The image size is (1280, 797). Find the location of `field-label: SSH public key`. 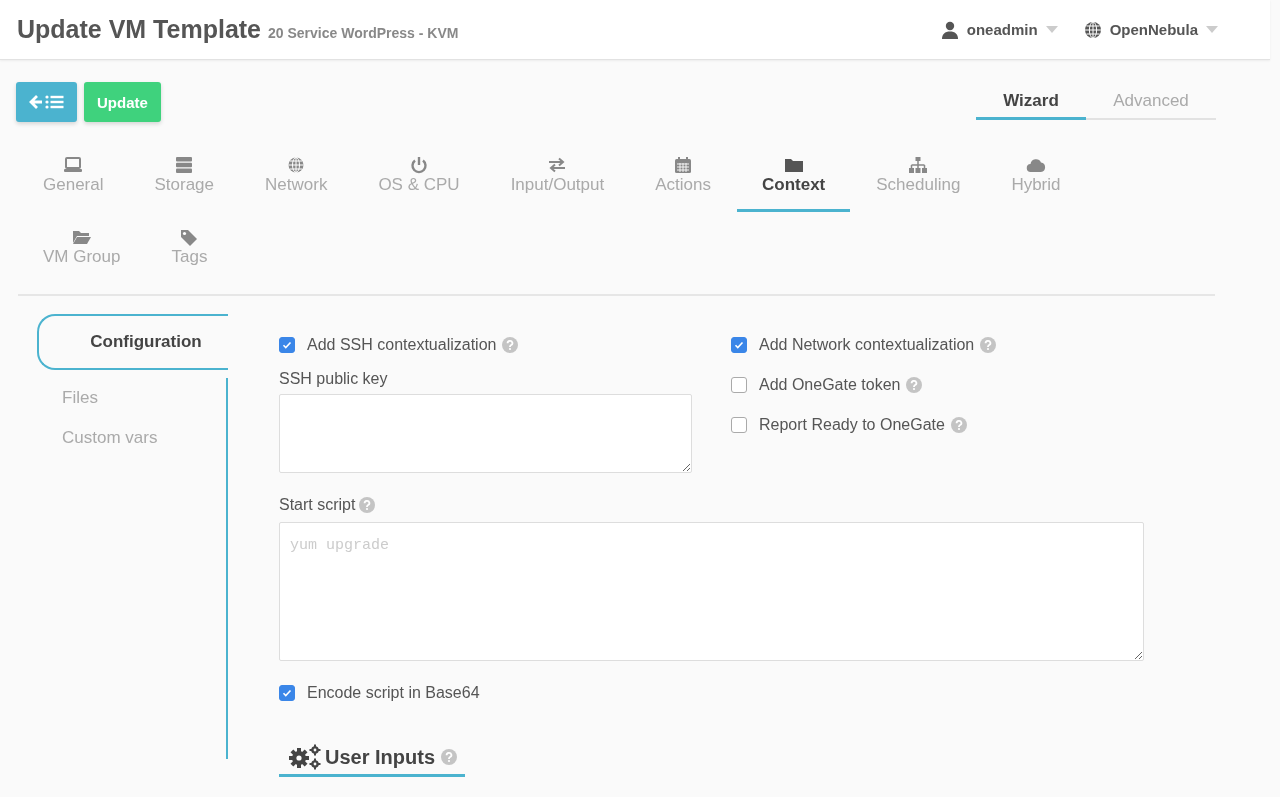

field-label: SSH public key is located at coordinates (334, 379).